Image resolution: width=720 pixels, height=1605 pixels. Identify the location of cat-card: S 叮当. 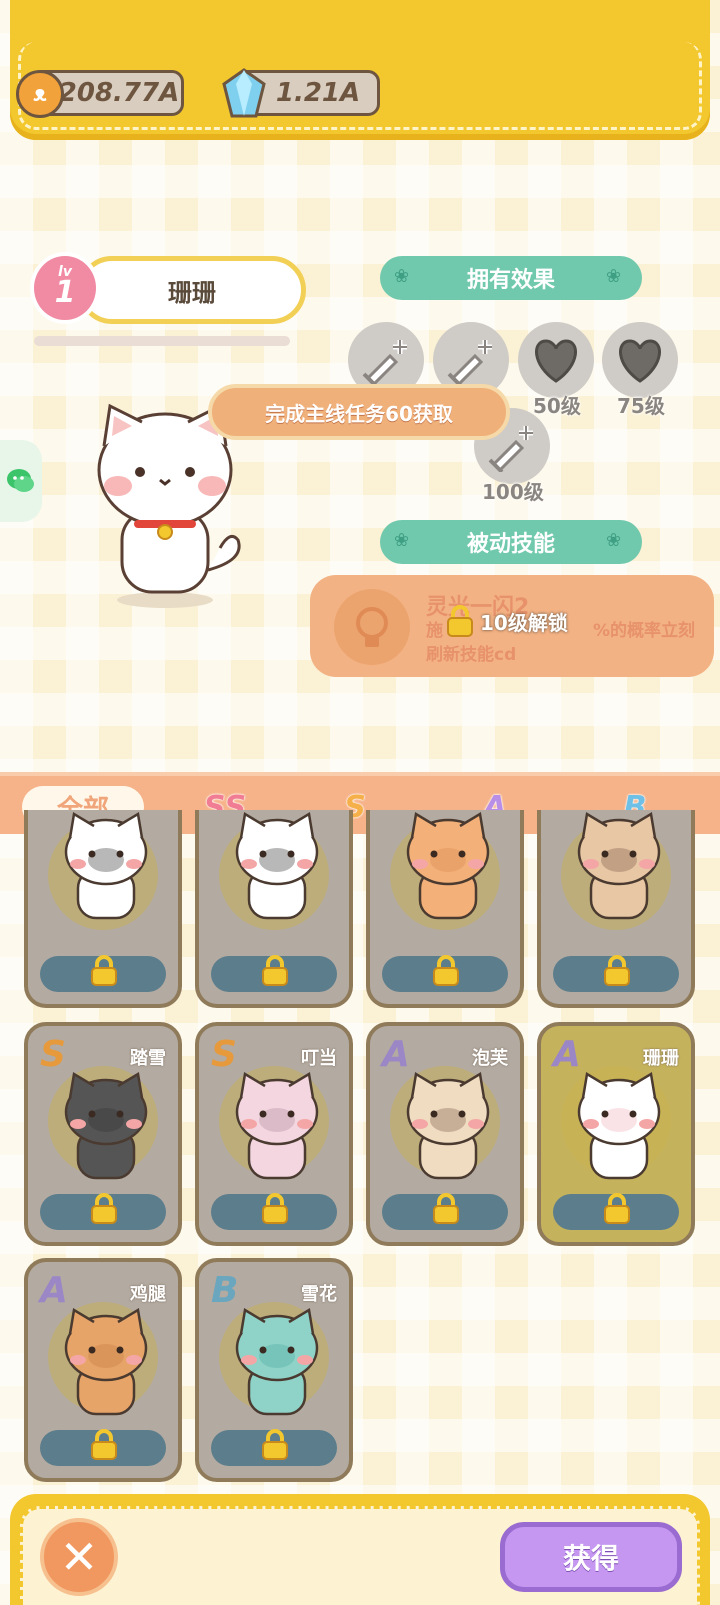
(274, 1134).